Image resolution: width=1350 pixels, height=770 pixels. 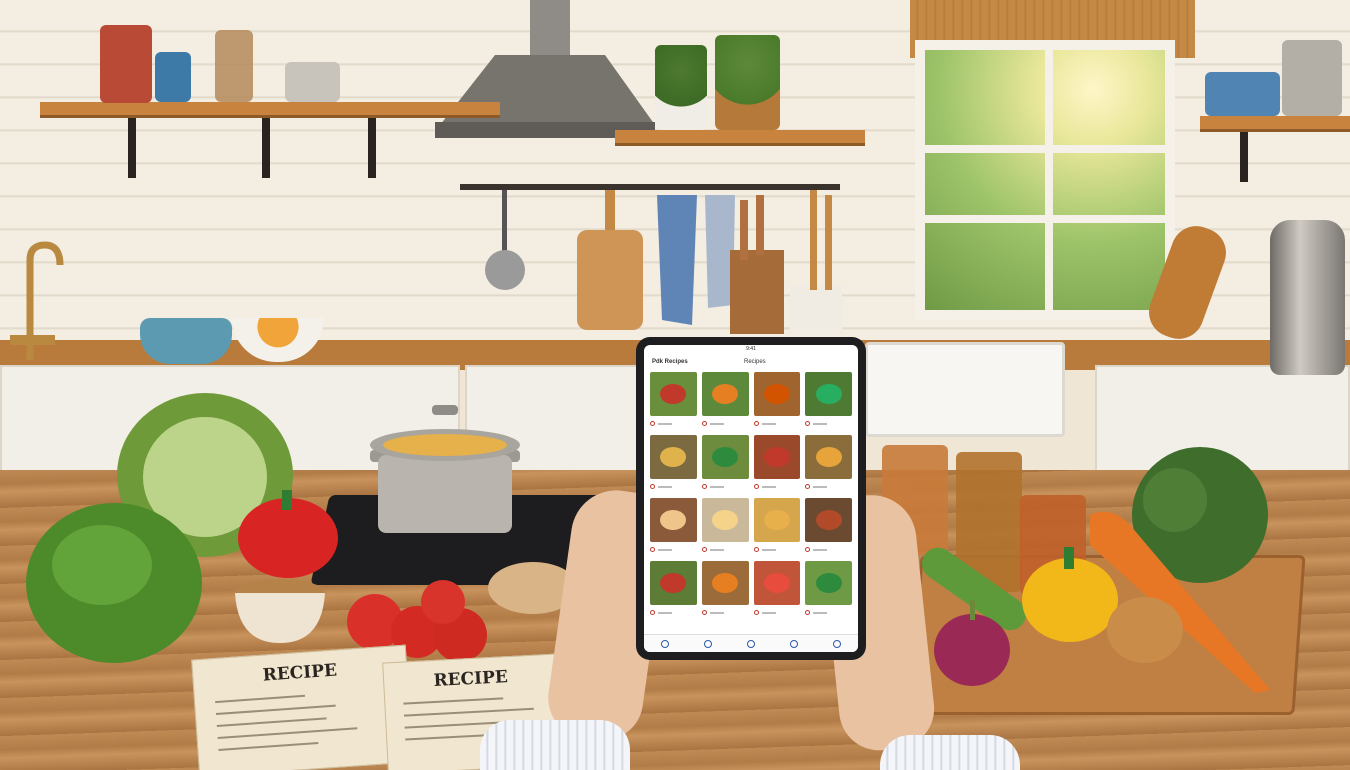 I want to click on search-icon, so click(x=708, y=643).